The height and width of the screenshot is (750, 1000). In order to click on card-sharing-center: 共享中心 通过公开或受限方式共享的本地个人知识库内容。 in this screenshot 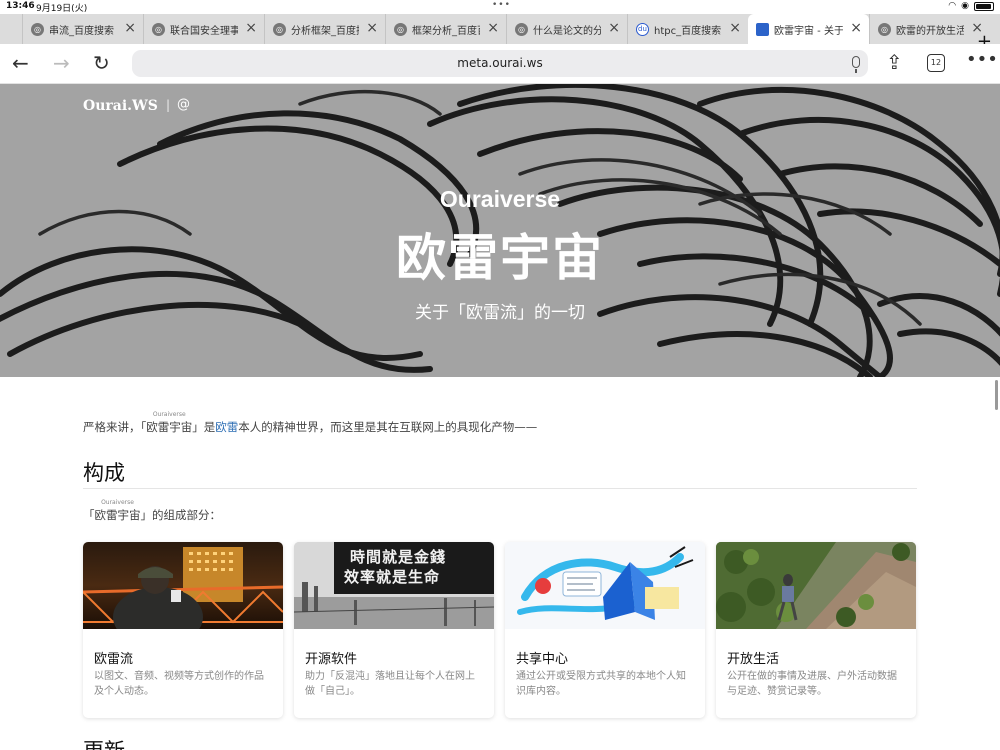, I will do `click(605, 630)`.